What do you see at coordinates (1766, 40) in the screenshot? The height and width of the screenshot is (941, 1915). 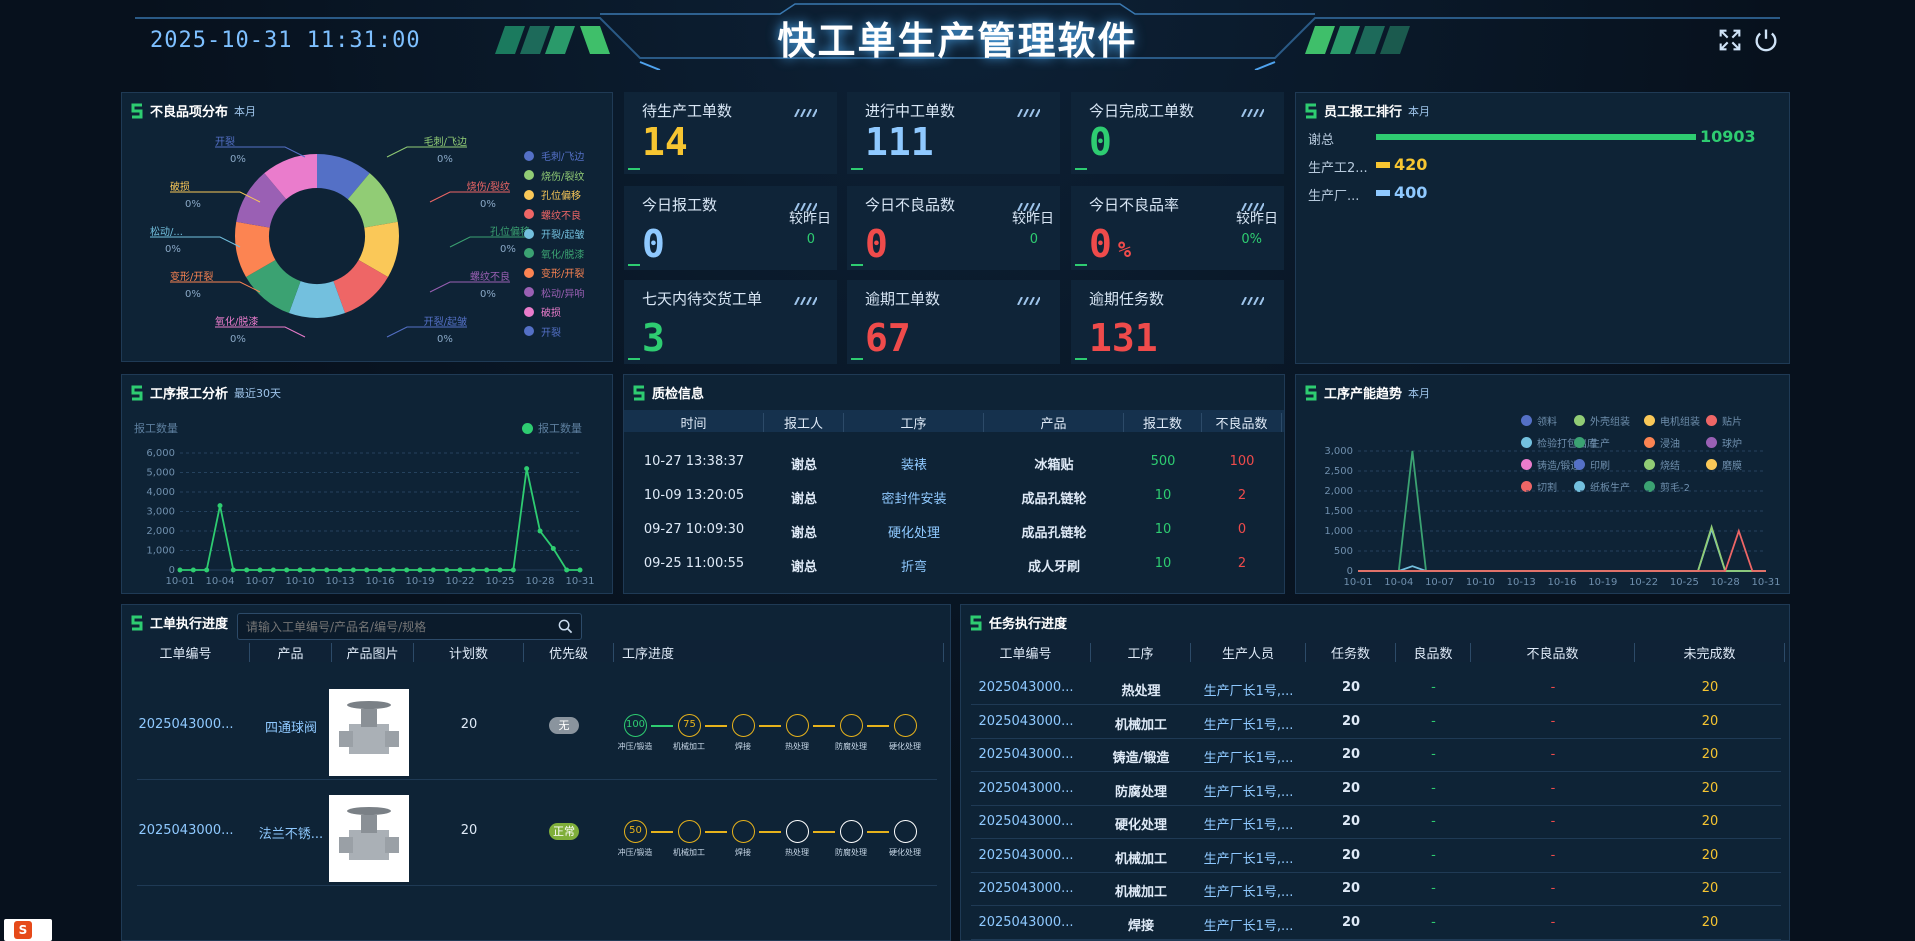 I see `power-icon` at bounding box center [1766, 40].